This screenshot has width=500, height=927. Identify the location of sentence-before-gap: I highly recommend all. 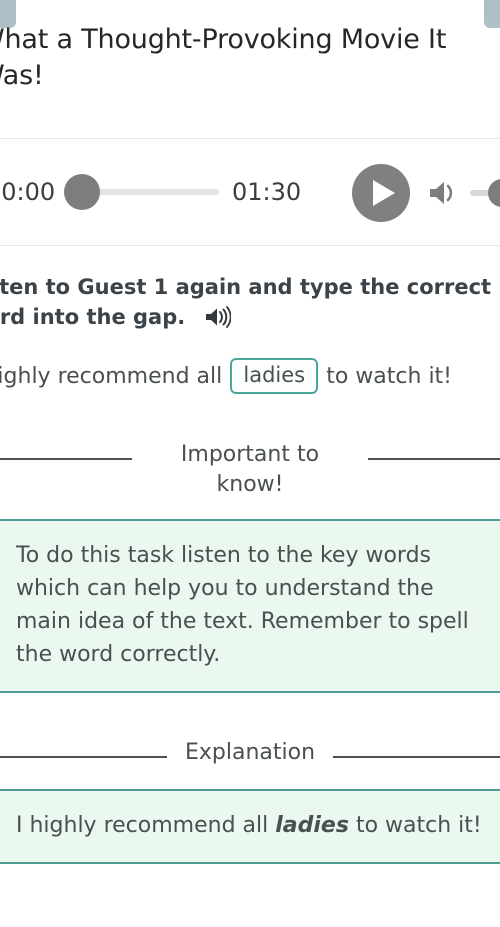
(111, 376).